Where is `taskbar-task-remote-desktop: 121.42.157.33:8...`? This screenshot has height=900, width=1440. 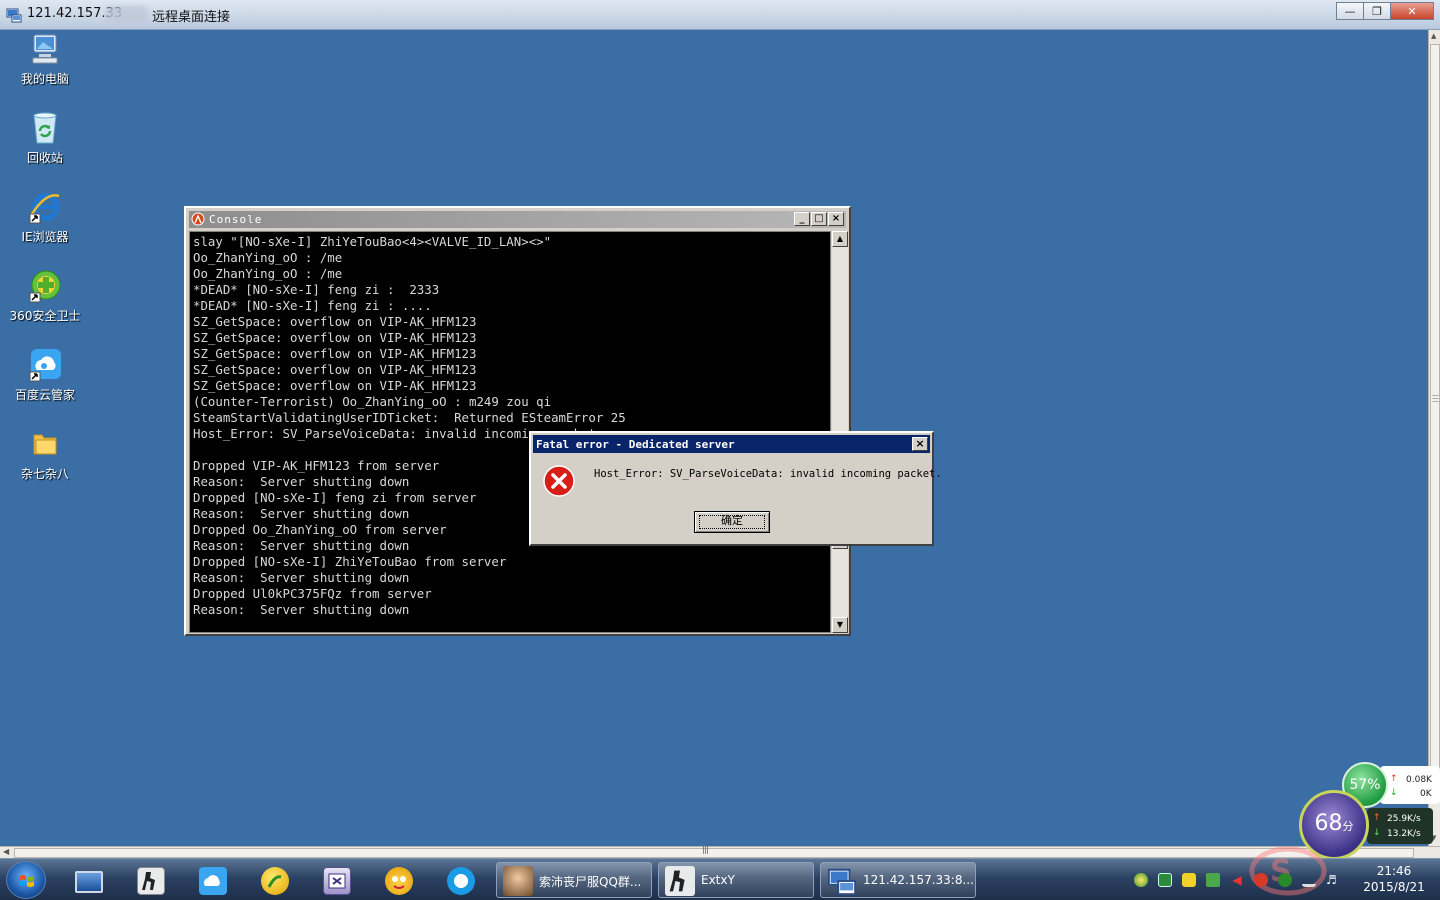 taskbar-task-remote-desktop: 121.42.157.33:8... is located at coordinates (898, 880).